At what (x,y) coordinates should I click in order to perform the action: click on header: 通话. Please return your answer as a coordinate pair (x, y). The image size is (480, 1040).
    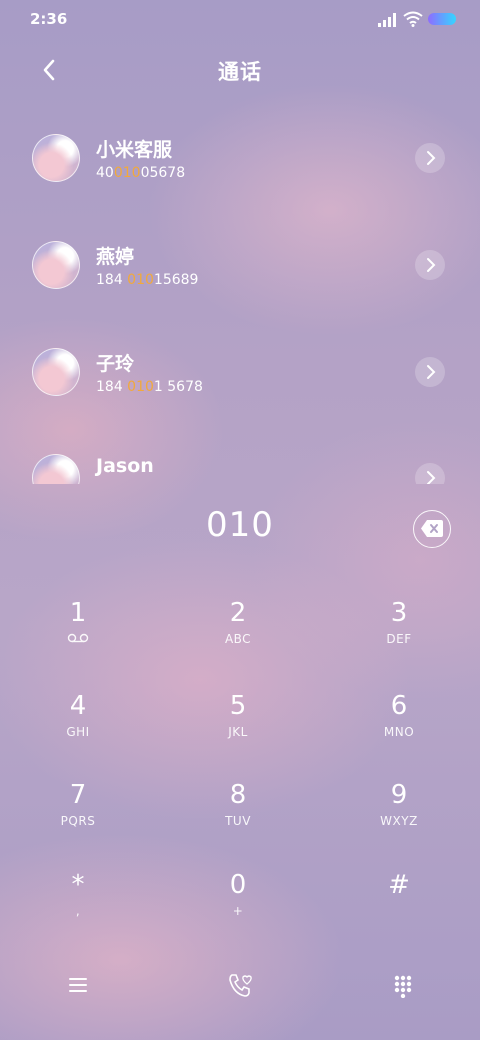
    Looking at the image, I should click on (240, 70).